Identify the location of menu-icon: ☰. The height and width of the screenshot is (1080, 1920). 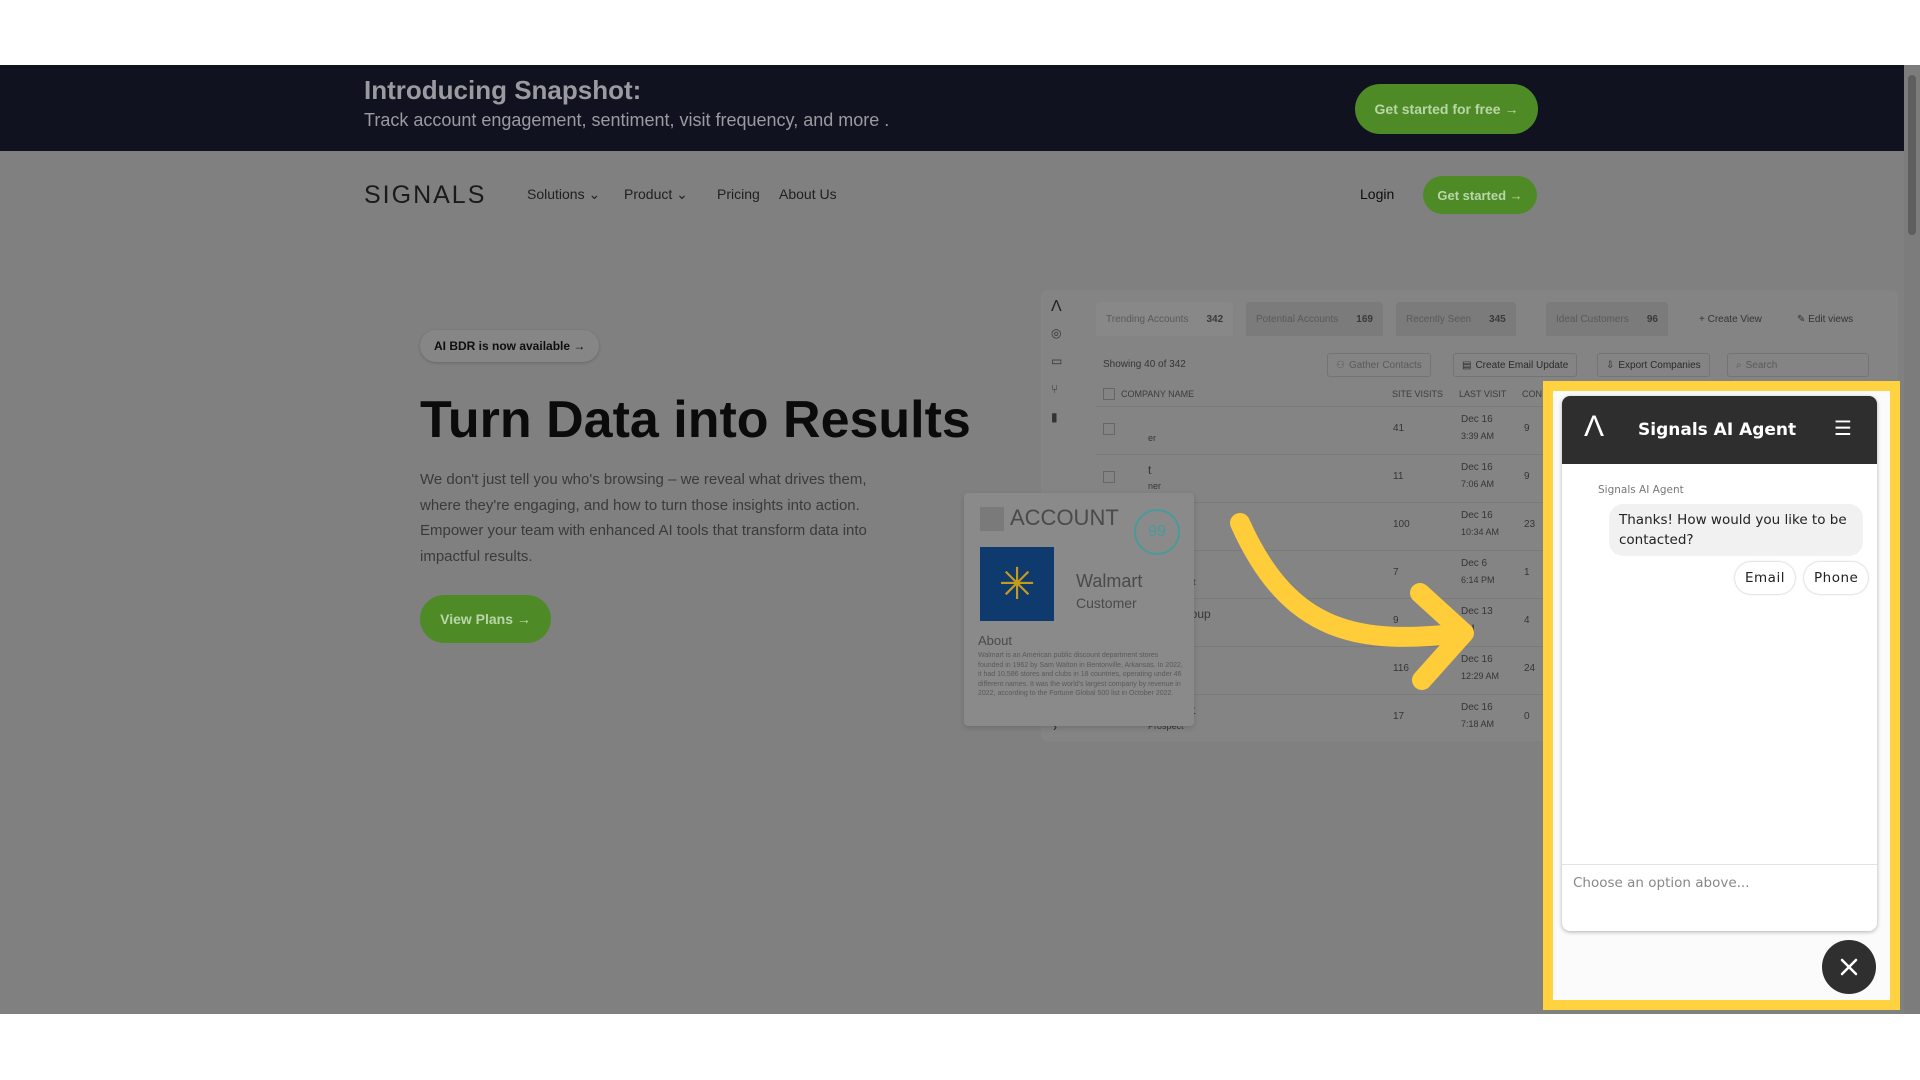
(1843, 428).